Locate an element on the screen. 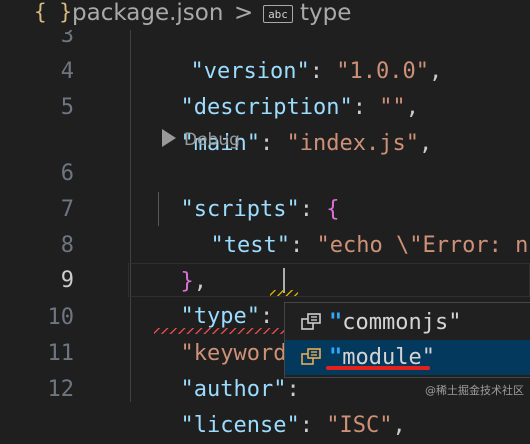  code-line: "main": "index.js", is located at coordinates (293, 123).